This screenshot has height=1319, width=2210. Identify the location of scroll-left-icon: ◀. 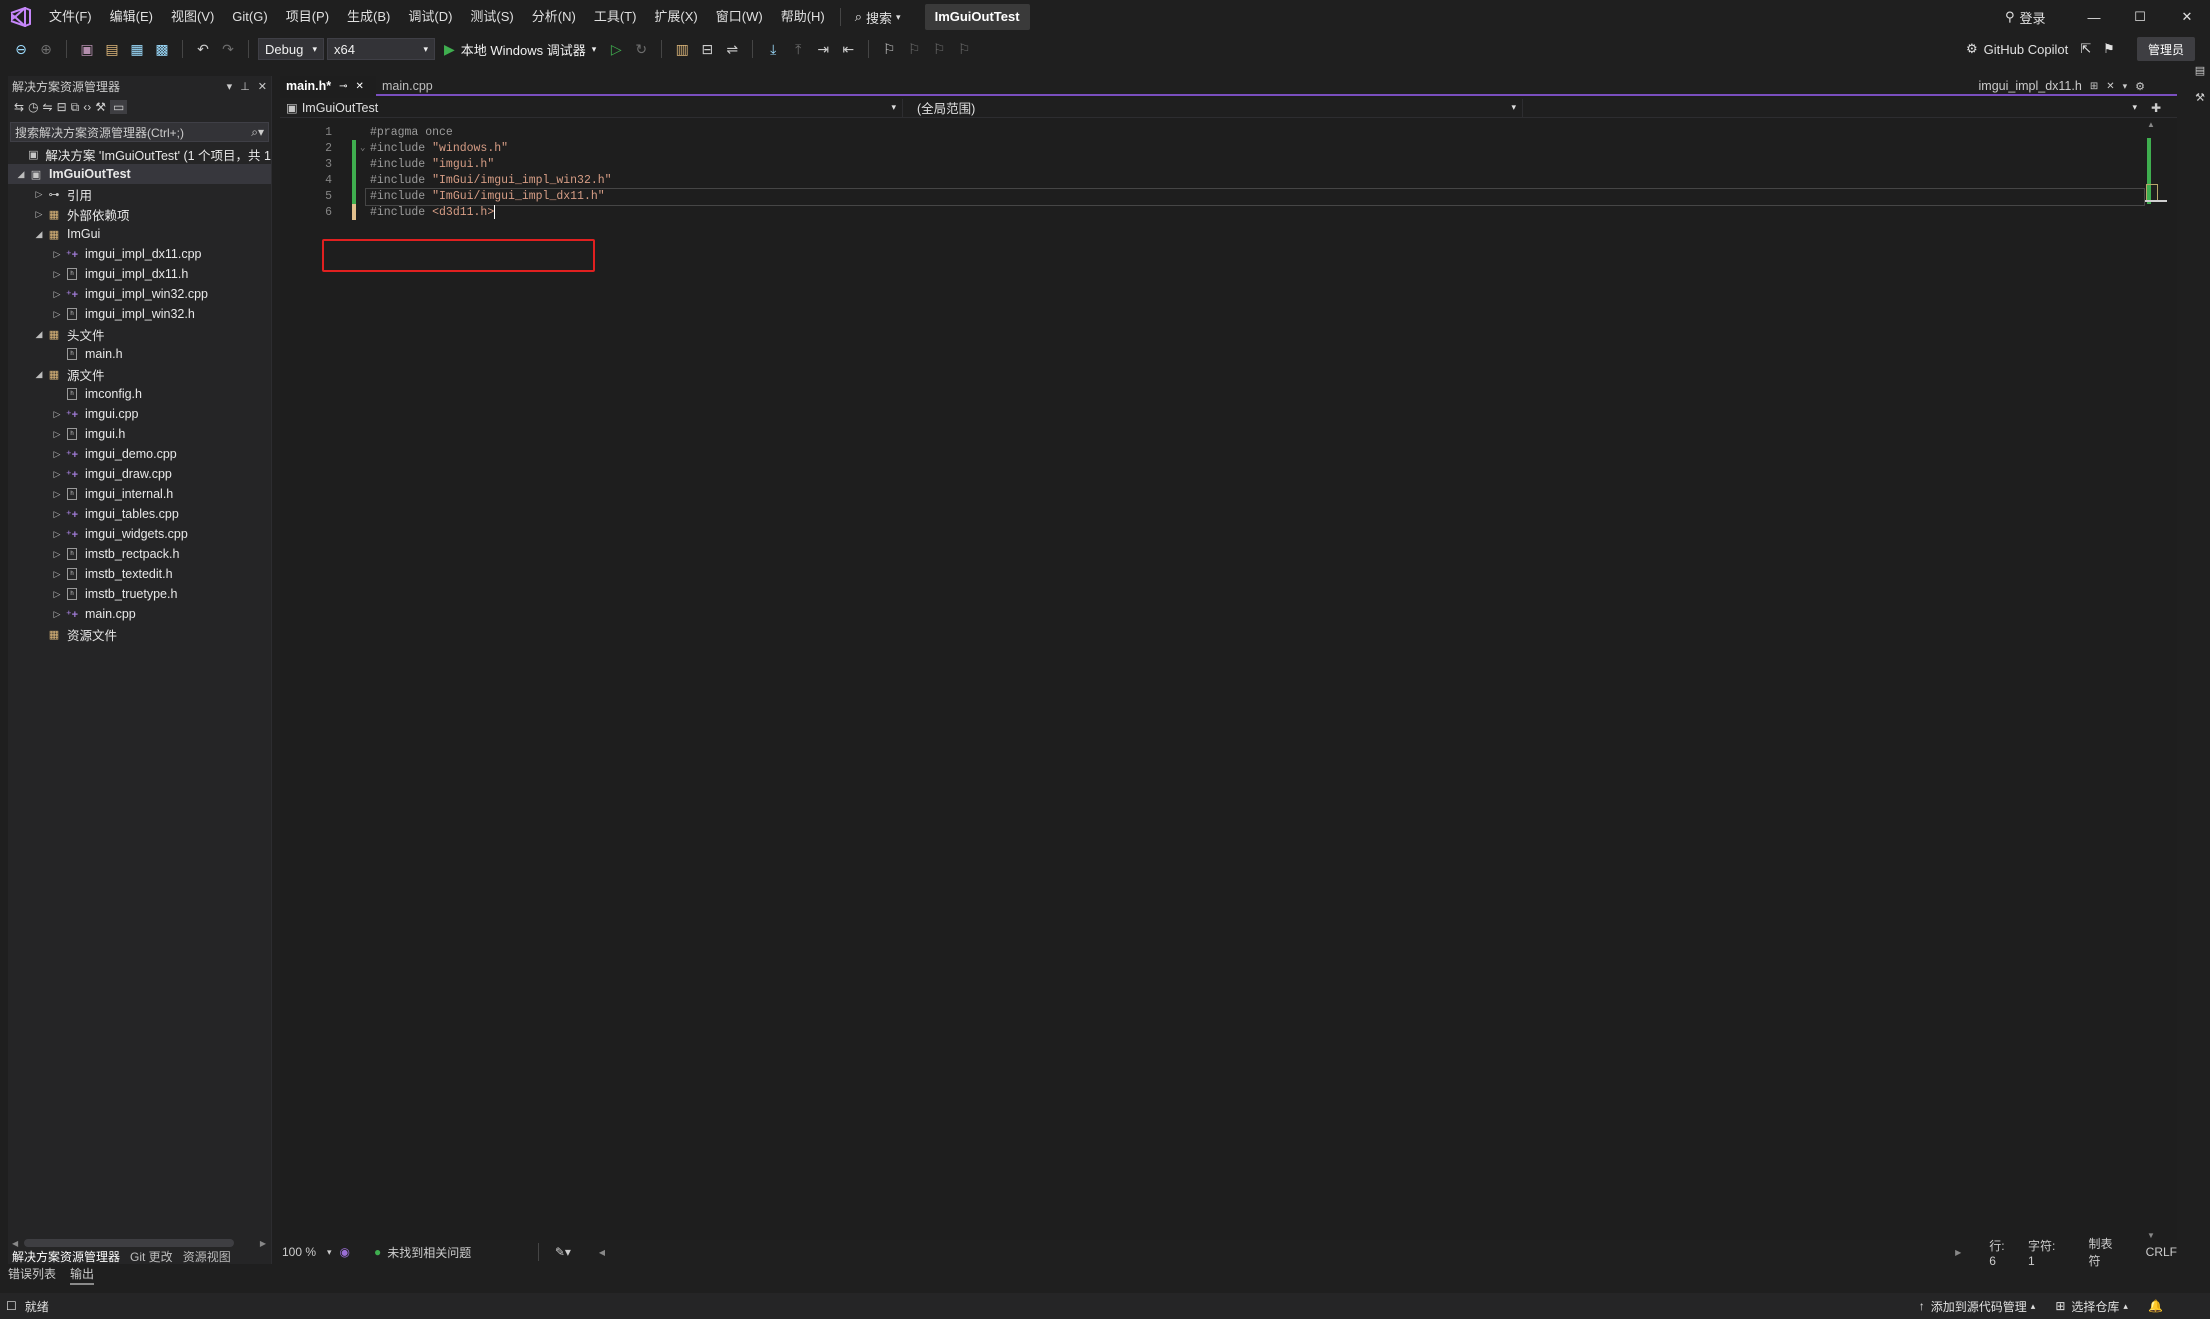
(602, 1252).